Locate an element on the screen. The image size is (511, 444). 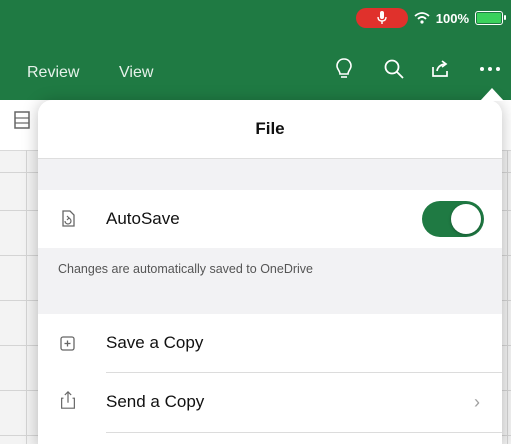
autosave-row: AutoSave is located at coordinates (270, 219).